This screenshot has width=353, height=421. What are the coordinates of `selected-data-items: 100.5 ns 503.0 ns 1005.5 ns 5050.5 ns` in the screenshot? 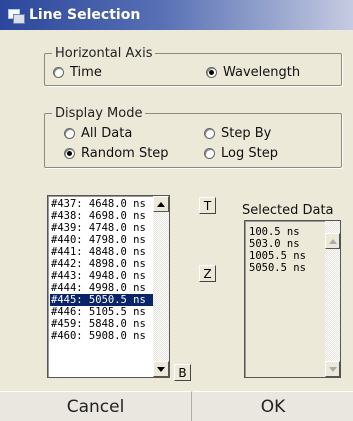 It's located at (277, 250).